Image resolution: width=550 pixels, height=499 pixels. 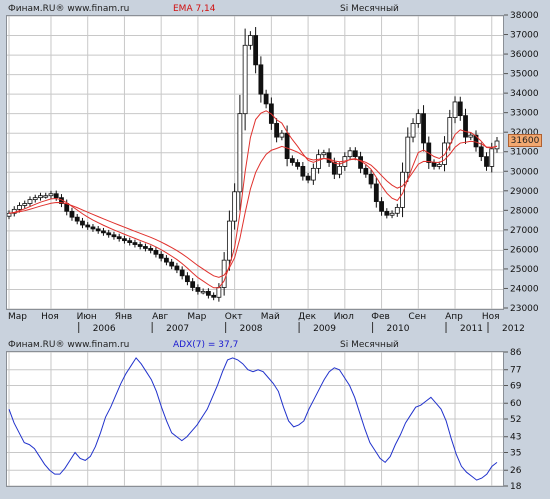 I want to click on bottom-chart-title: Si Месячный, so click(x=369, y=345).